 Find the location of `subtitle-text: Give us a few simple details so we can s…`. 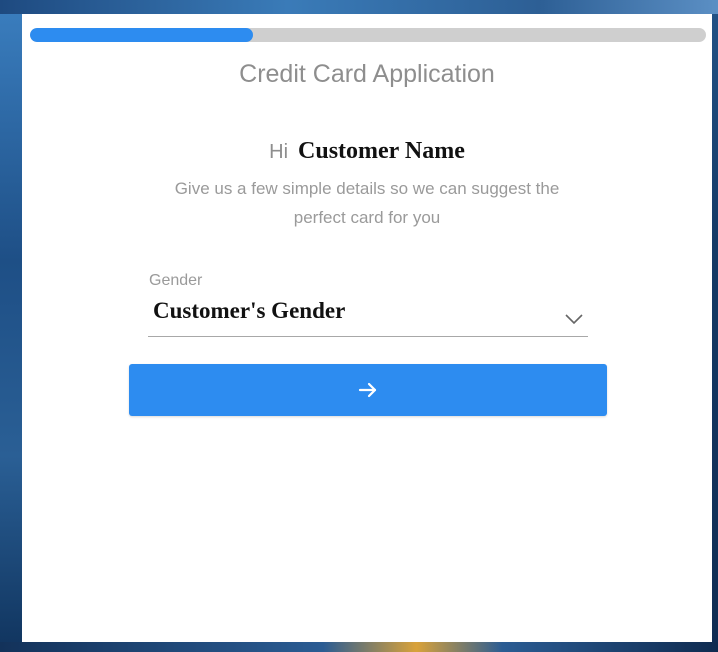

subtitle-text: Give us a few simple details so we can s… is located at coordinates (367, 203).